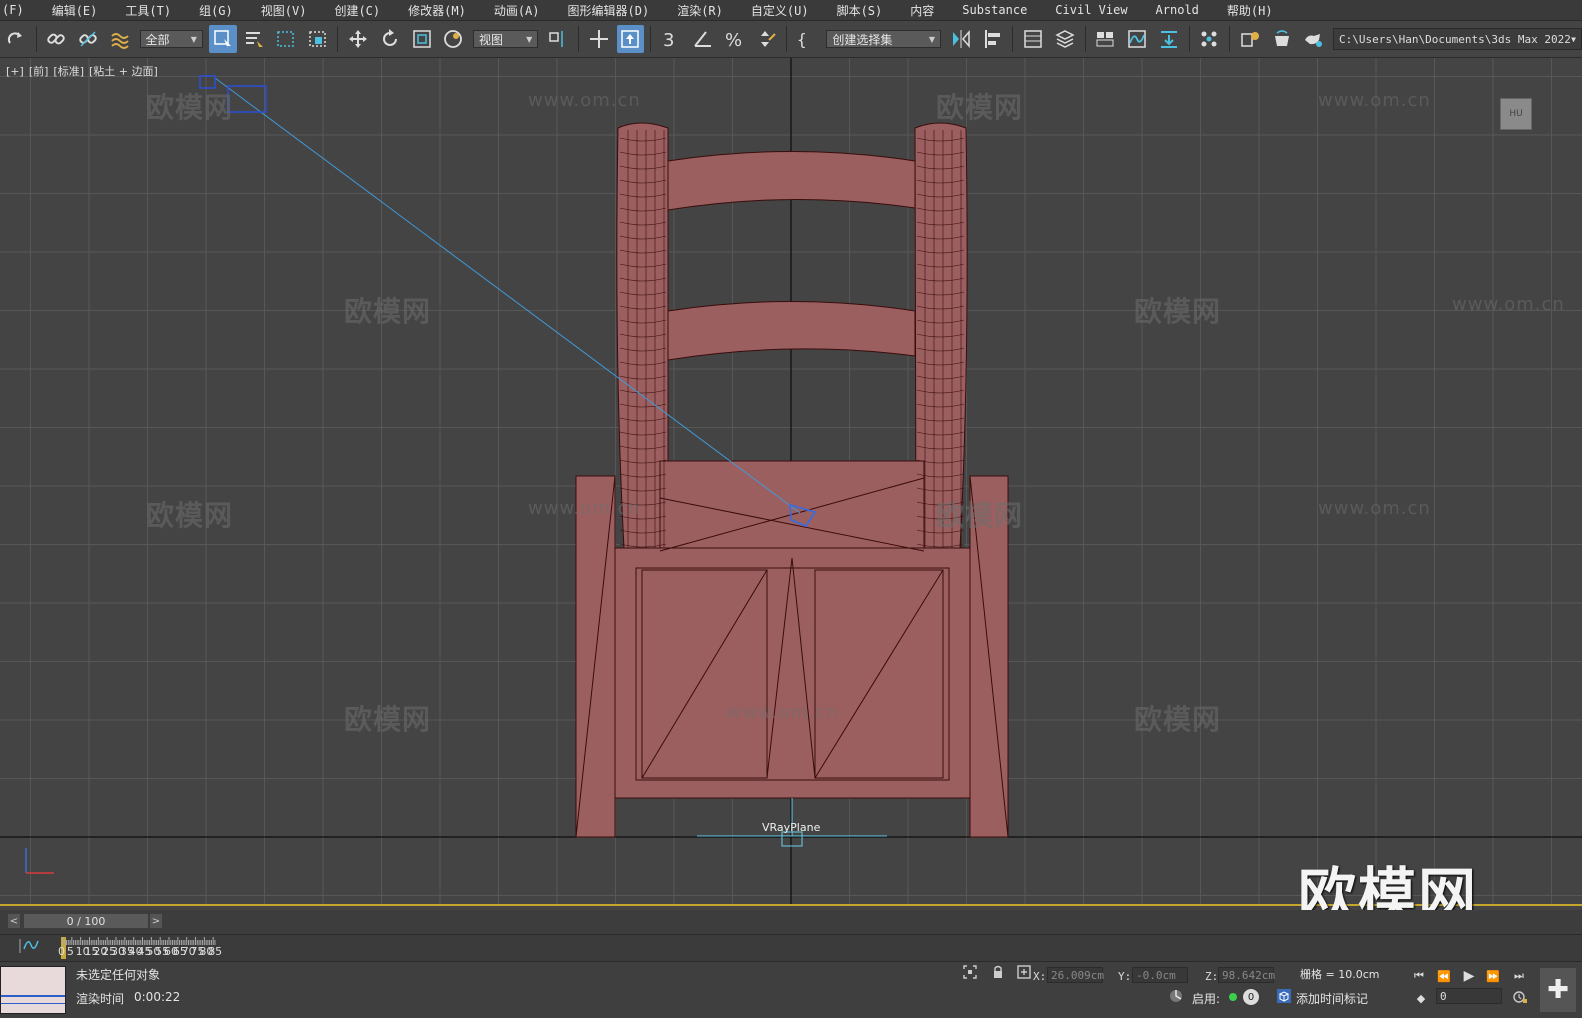 The height and width of the screenshot is (1018, 1582). I want to click on menu-item: Arnold, so click(1178, 10).